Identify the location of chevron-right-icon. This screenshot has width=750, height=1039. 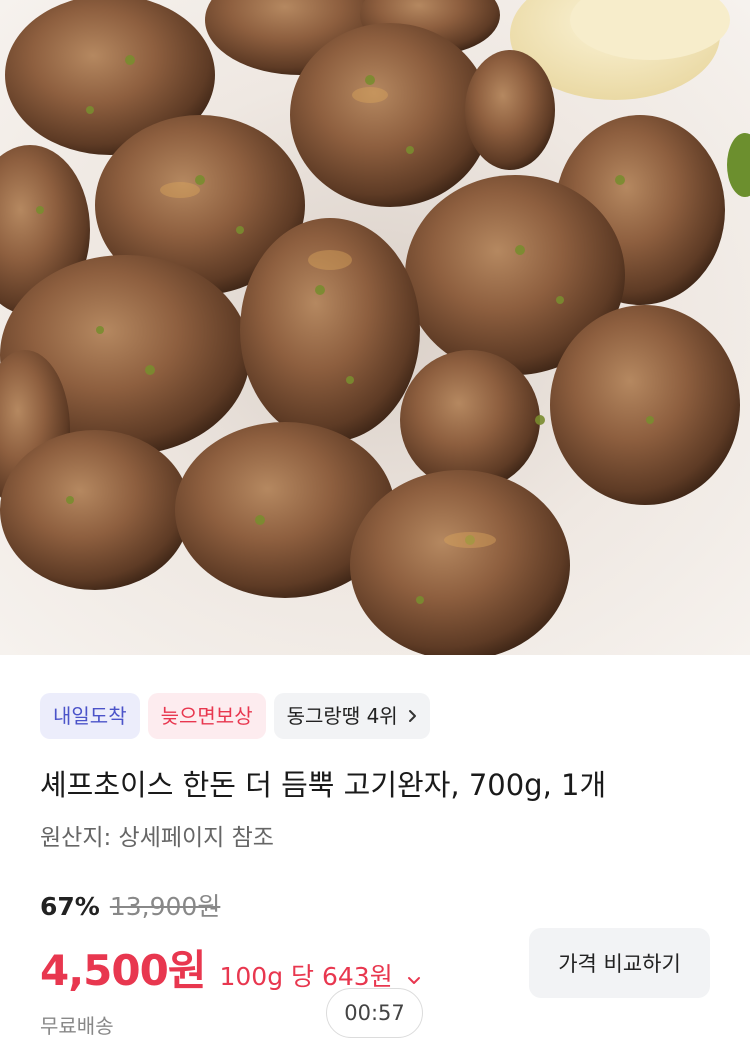
(412, 716).